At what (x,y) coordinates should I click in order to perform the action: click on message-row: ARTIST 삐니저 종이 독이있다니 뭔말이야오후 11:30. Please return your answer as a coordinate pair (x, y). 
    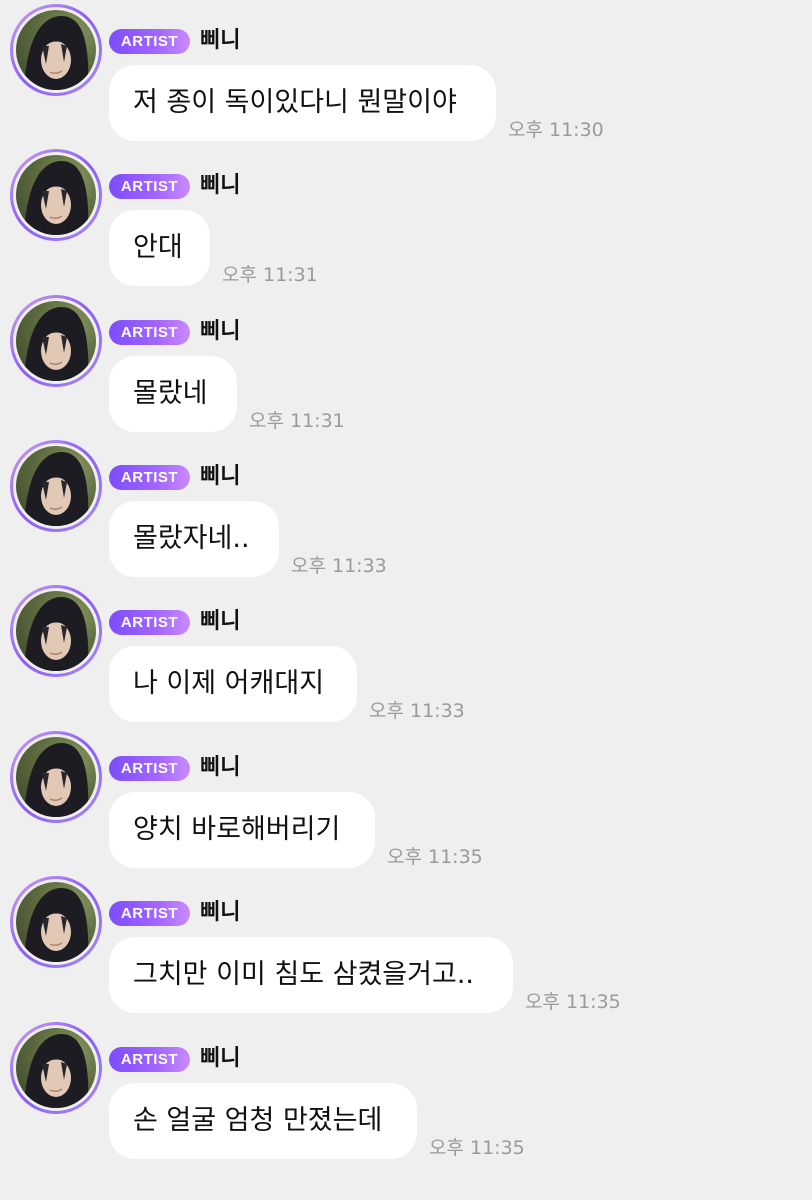
    Looking at the image, I should click on (406, 70).